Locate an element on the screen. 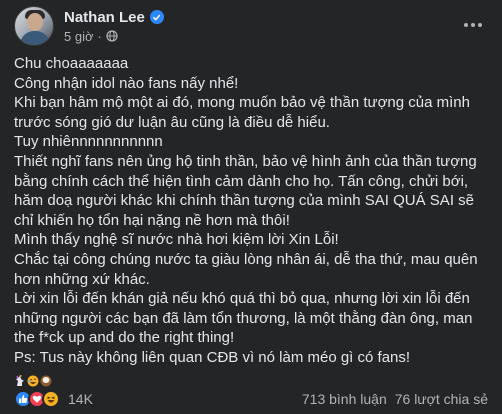 This screenshot has height=414, width=502. comments-count-link: 713 bình luận is located at coordinates (344, 399).